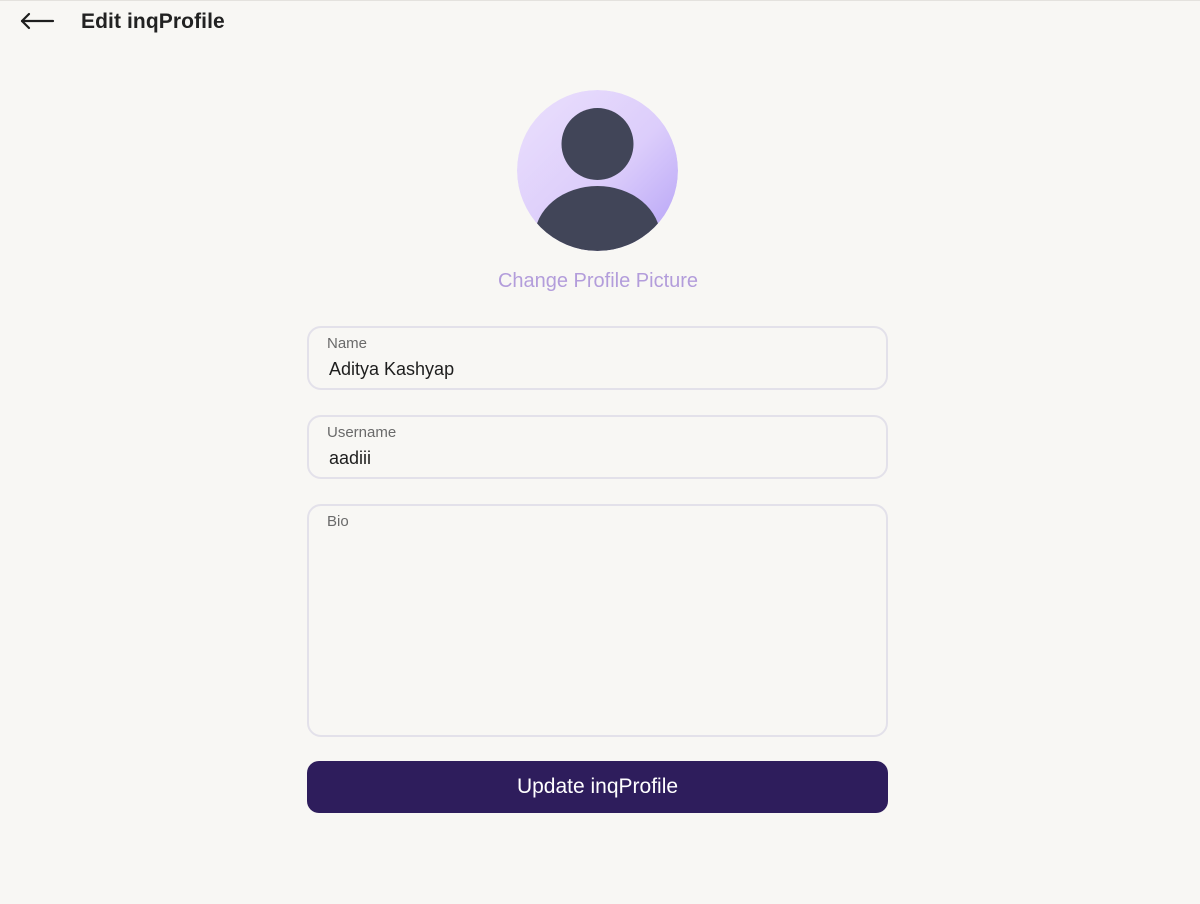 The image size is (1200, 904). I want to click on page-title: Edit inqProfile, so click(153, 21).